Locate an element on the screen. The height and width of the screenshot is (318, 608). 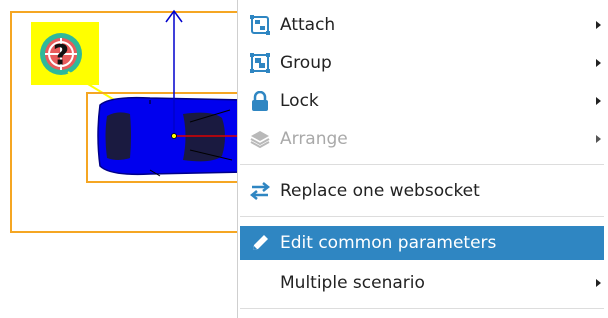
car-vehicle is located at coordinates (168, 136).